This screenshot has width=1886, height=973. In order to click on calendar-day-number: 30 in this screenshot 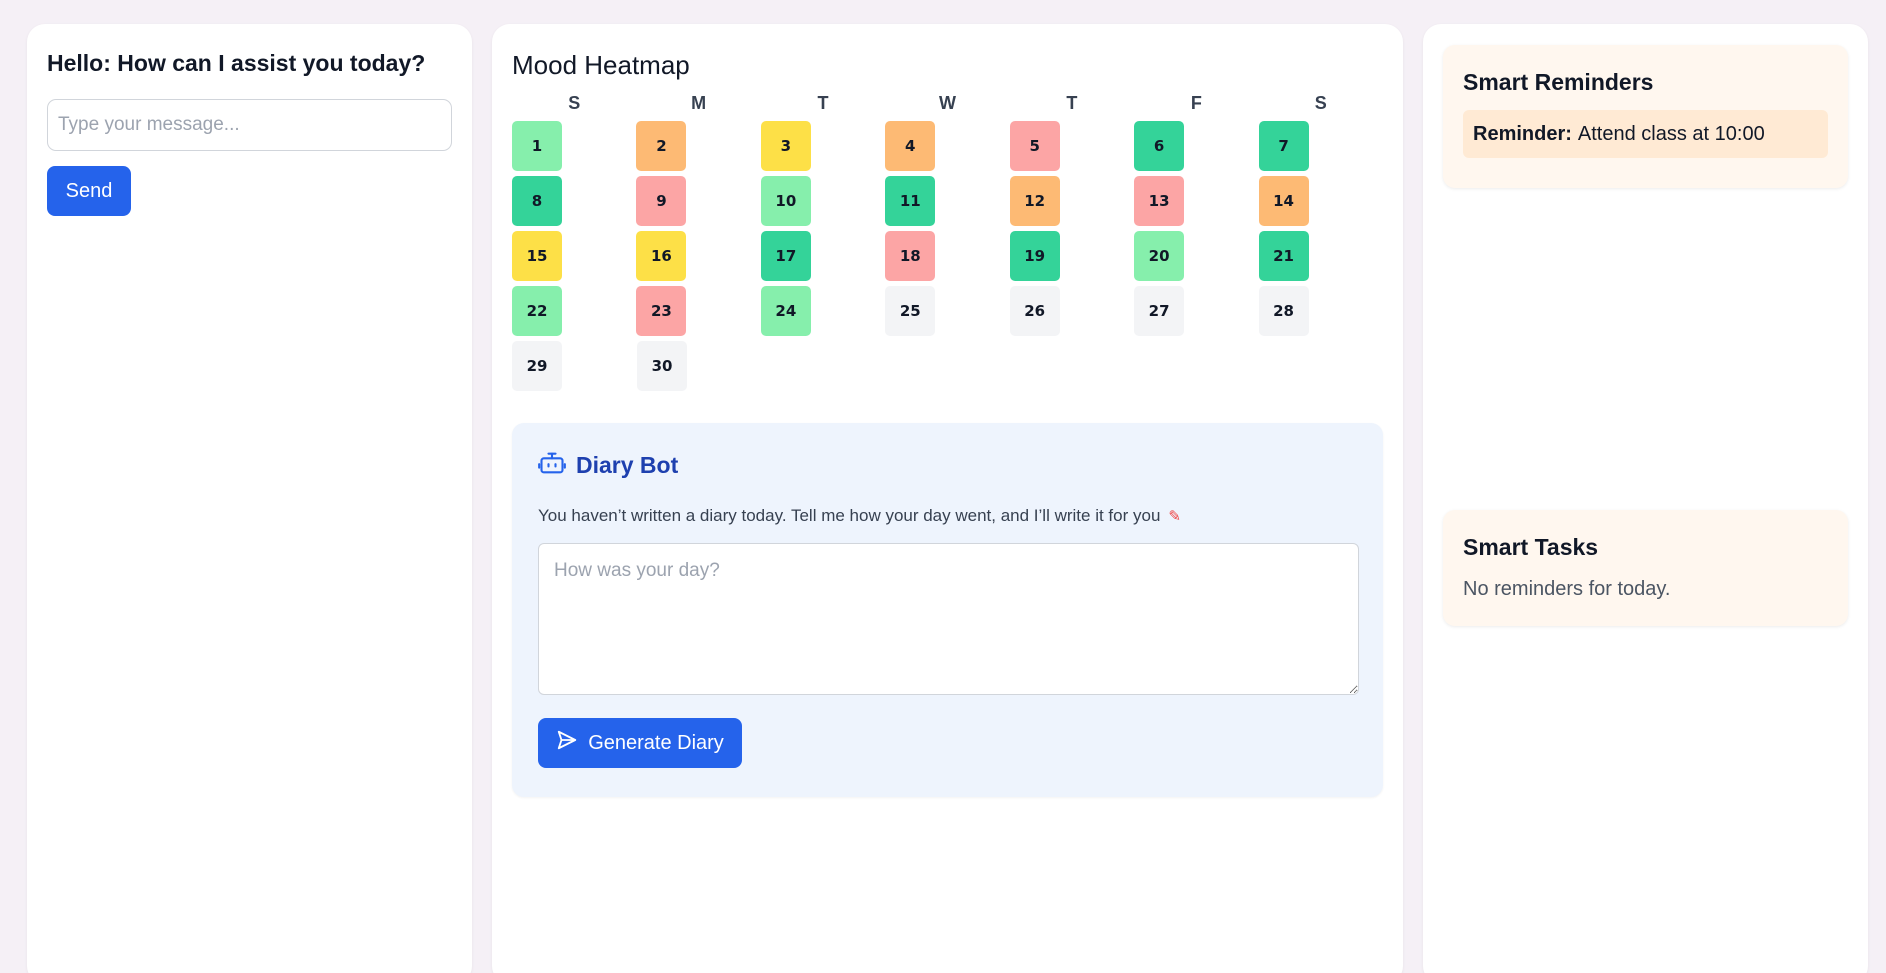, I will do `click(662, 366)`.